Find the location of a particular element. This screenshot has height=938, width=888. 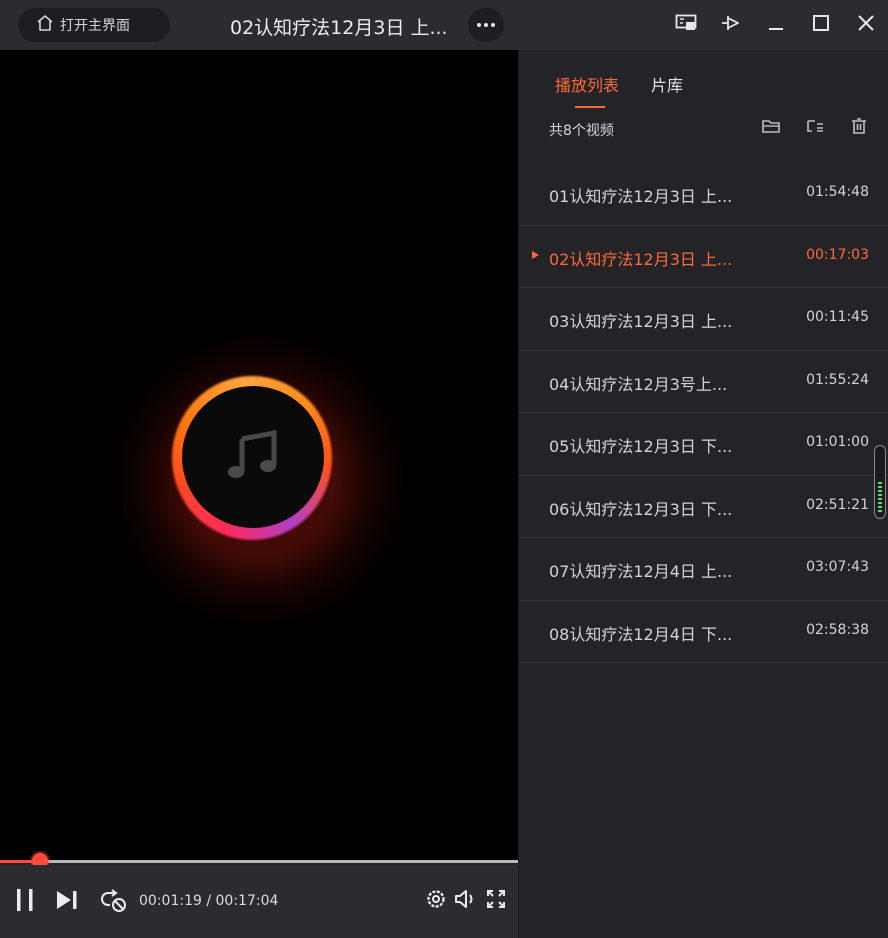

seek-bar is located at coordinates (259, 861).